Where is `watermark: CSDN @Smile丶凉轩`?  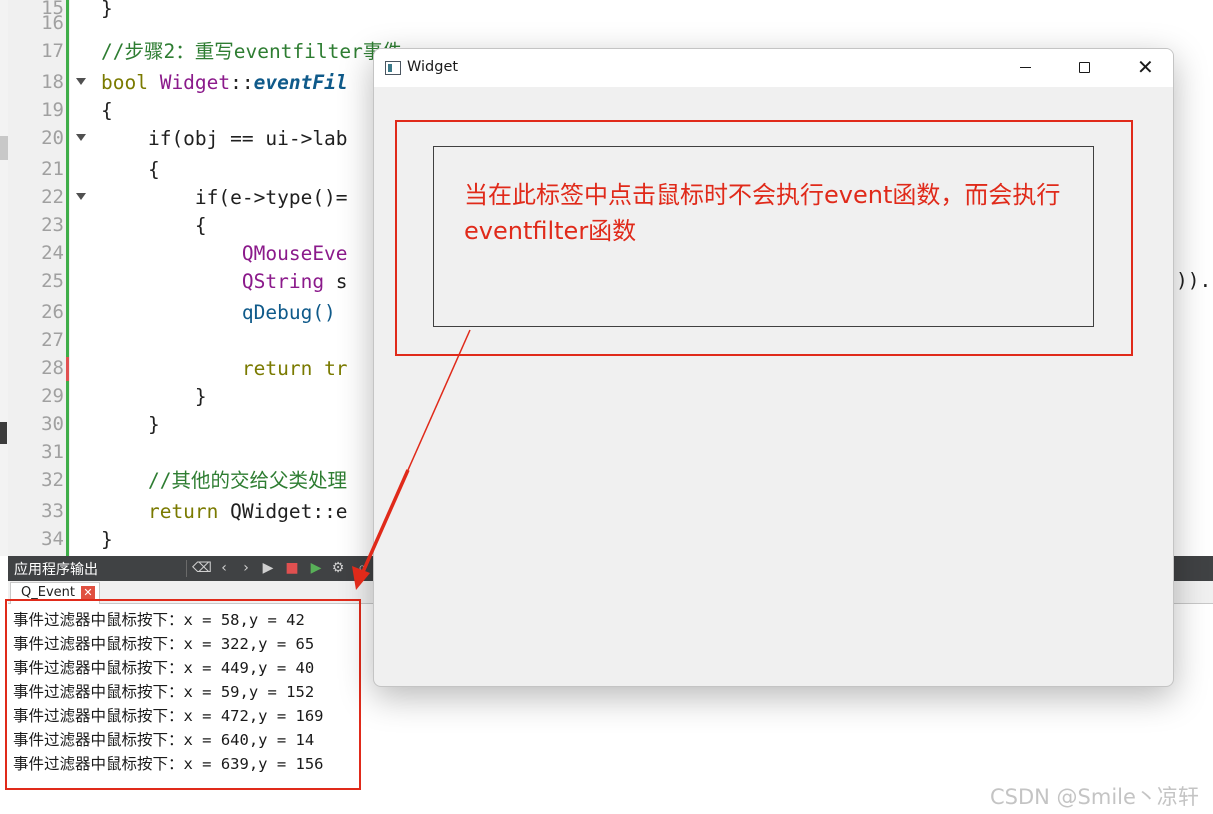
watermark: CSDN @Smile丶凉轩 is located at coordinates (1094, 797).